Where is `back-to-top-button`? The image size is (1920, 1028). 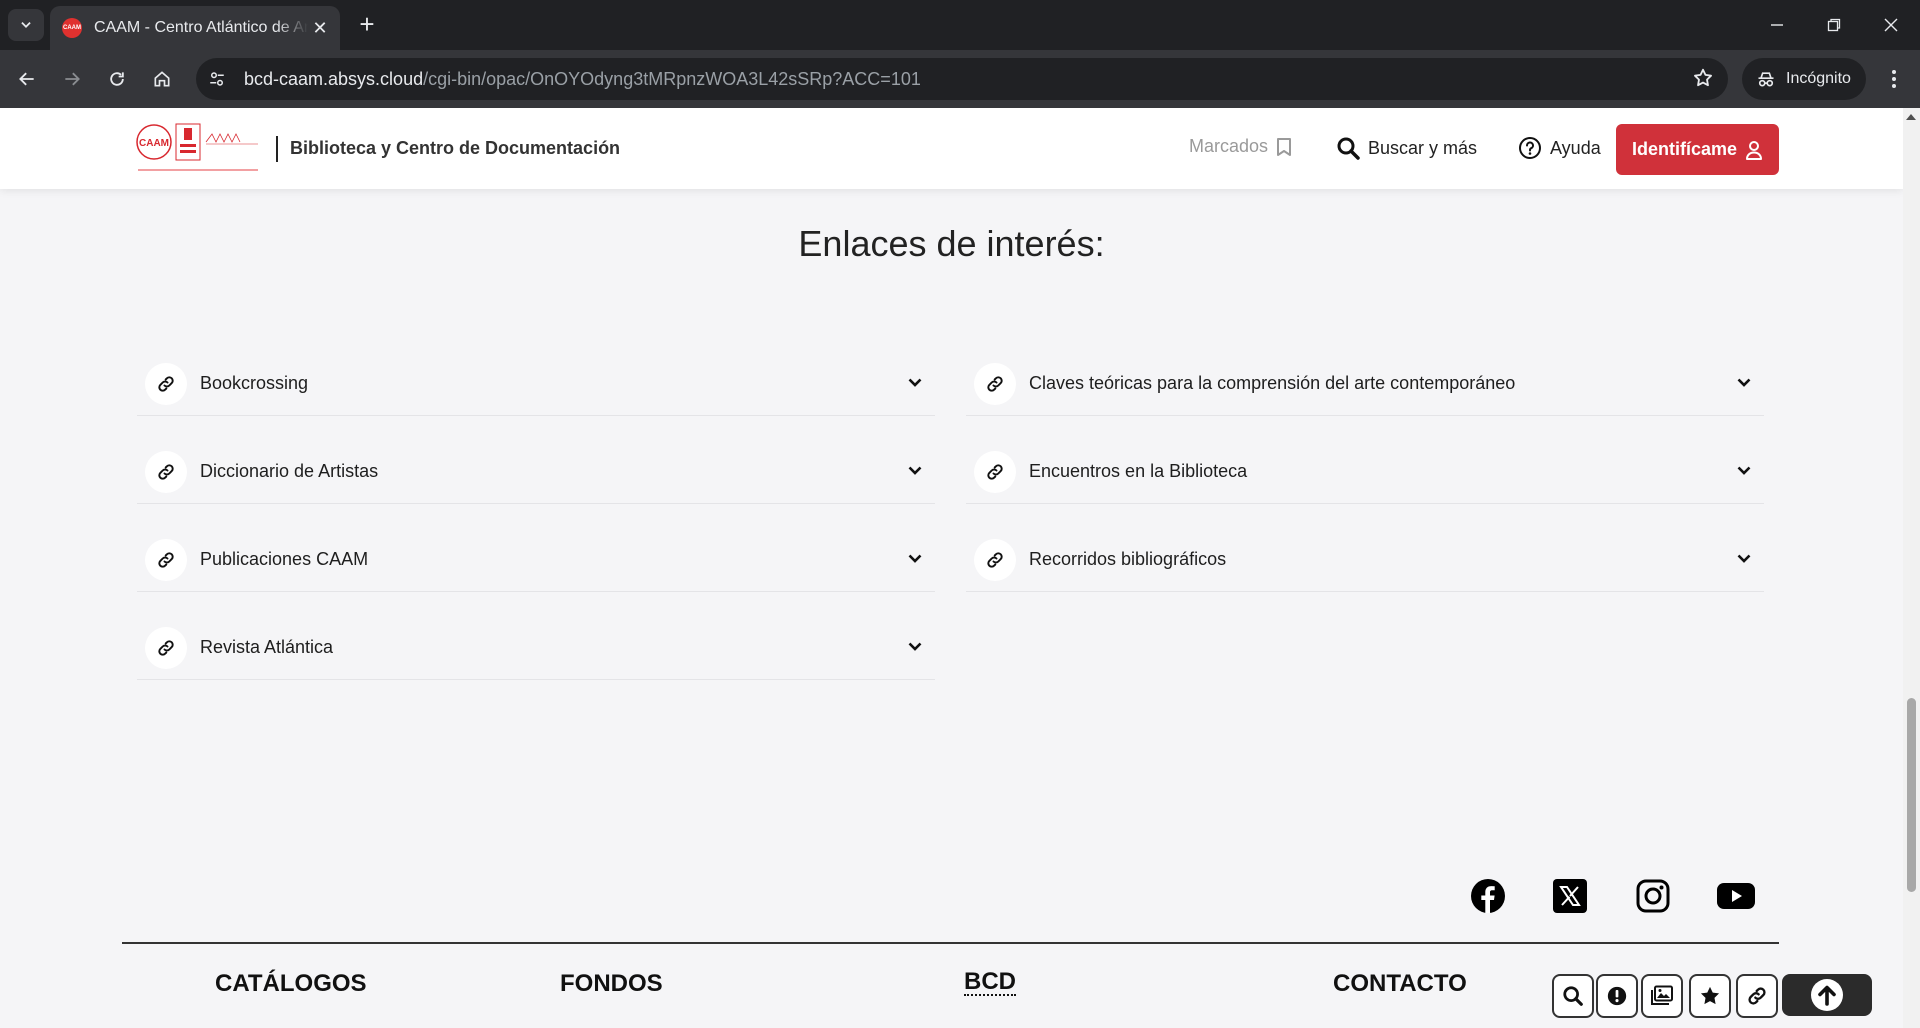 back-to-top-button is located at coordinates (1827, 995).